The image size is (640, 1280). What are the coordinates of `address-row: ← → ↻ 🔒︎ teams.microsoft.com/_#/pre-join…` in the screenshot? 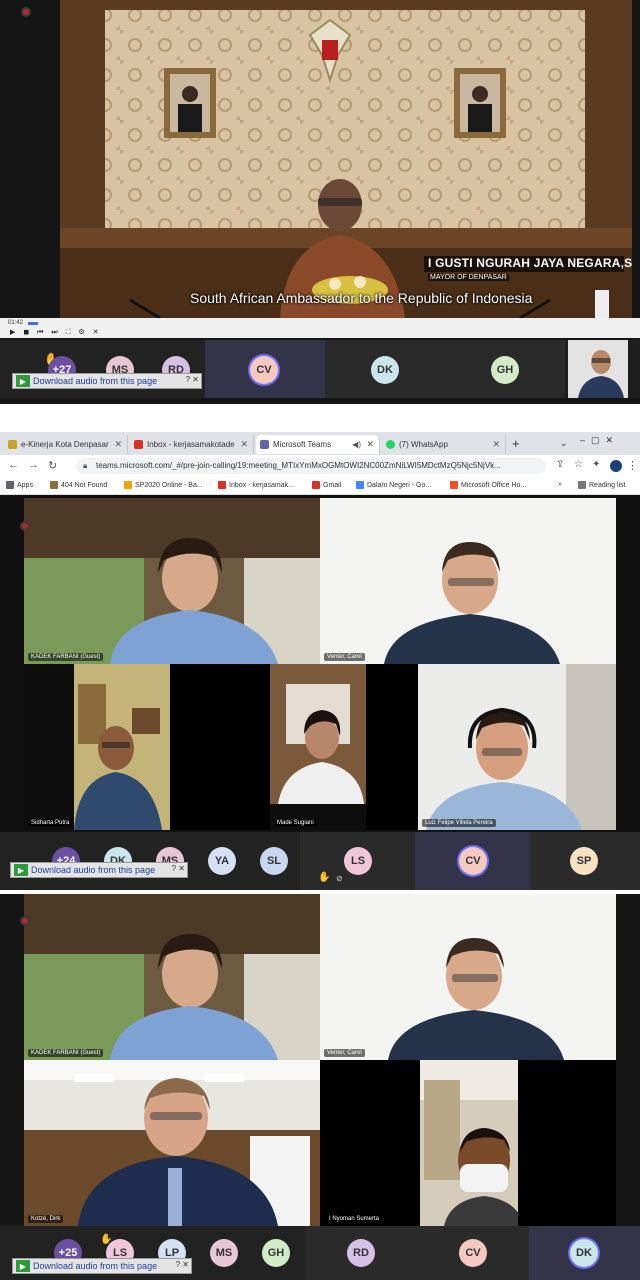 It's located at (320, 466).